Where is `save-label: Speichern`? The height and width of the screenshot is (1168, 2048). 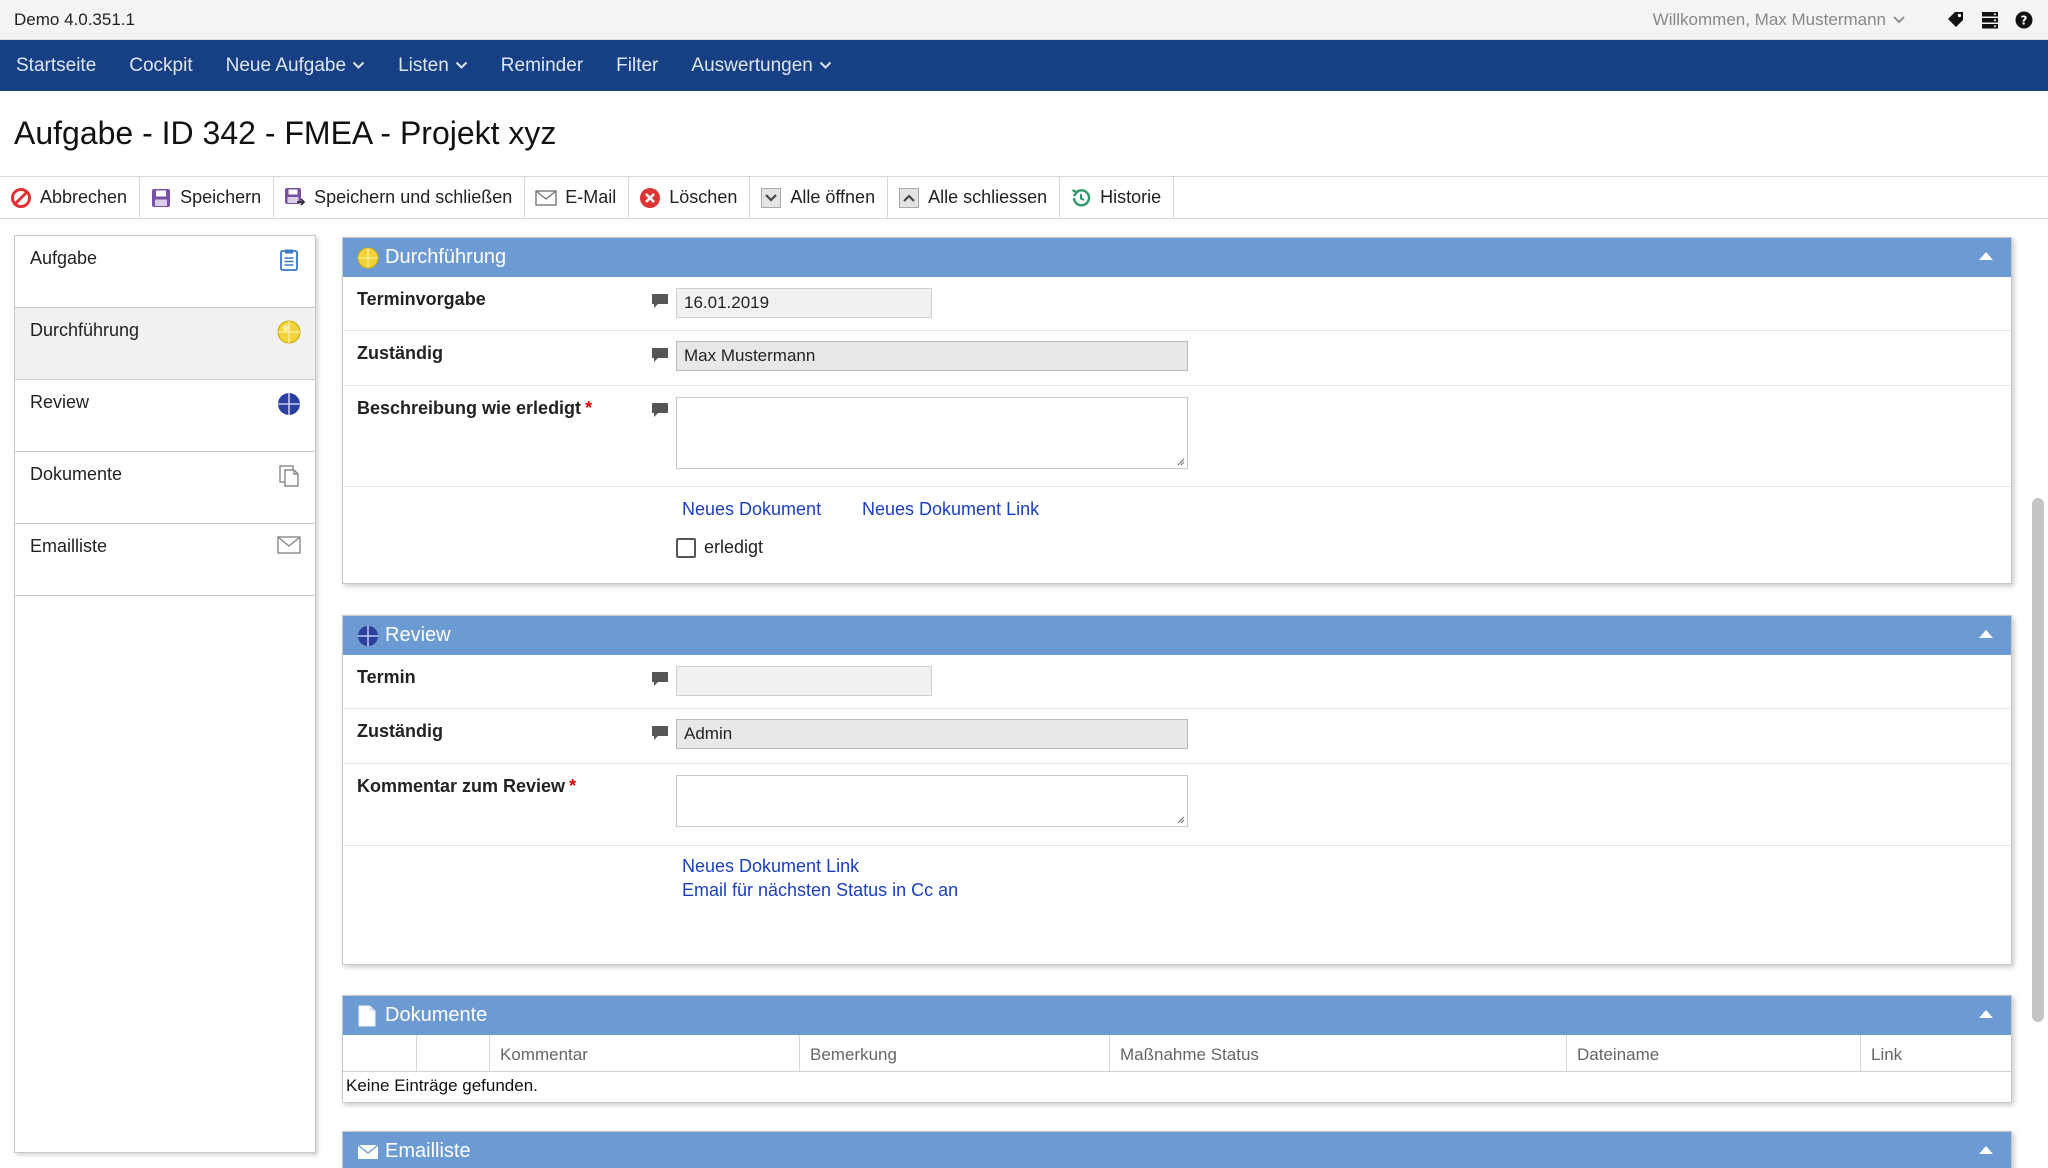
save-label: Speichern is located at coordinates (221, 197).